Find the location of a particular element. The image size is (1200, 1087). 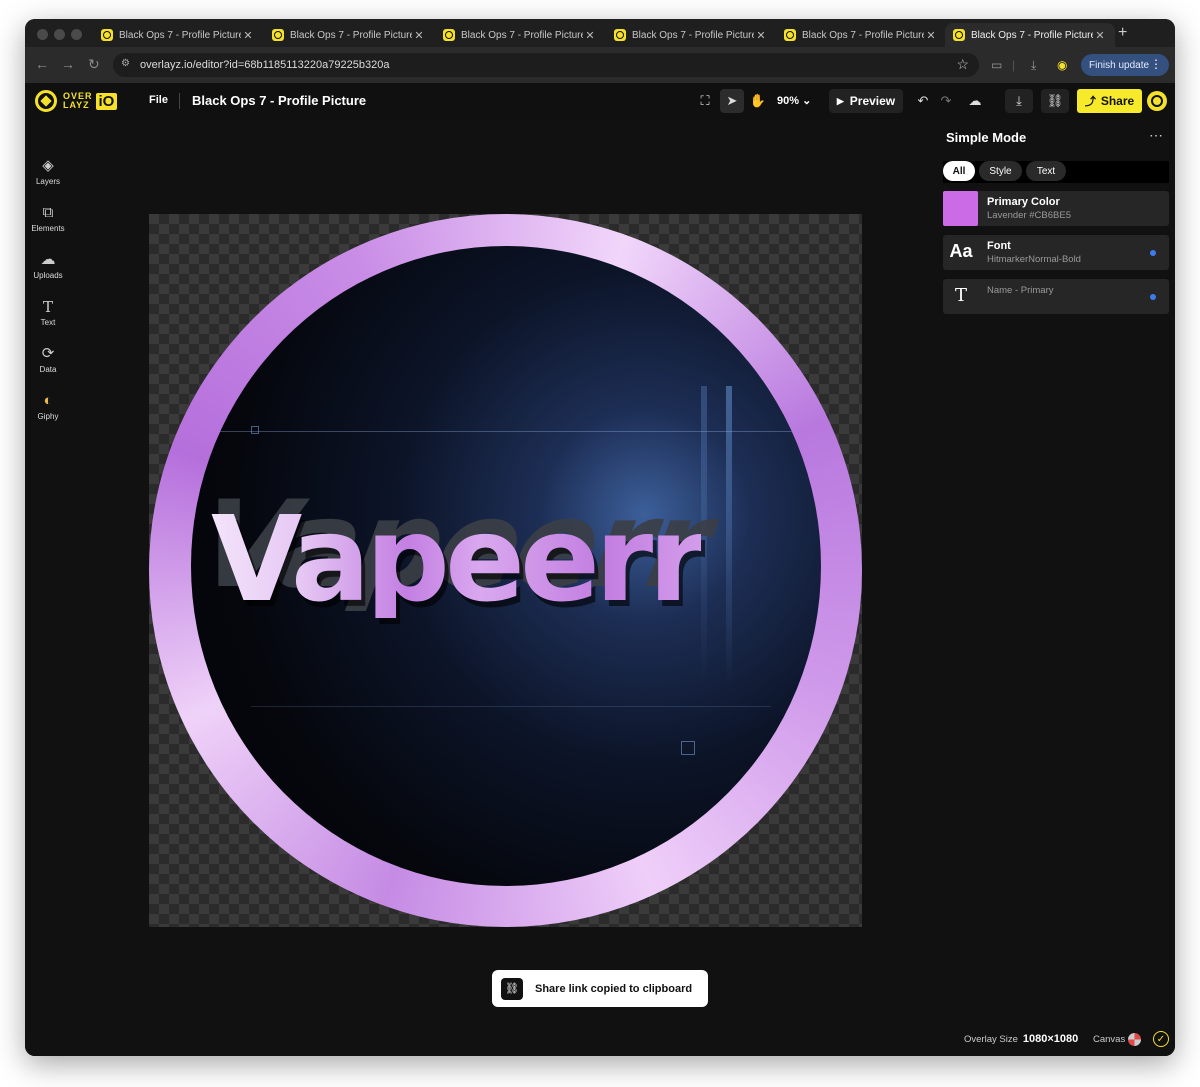

filter-tabs: All Style Text is located at coordinates (1056, 172).